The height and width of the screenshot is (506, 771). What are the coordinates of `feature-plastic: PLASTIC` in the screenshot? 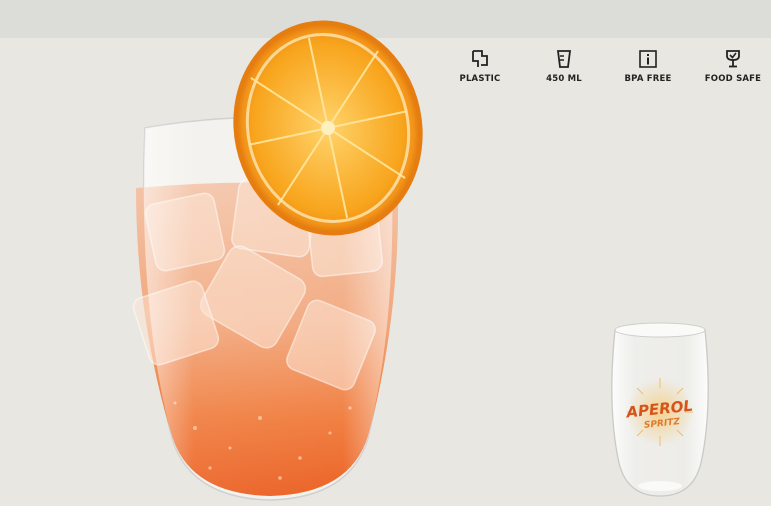 It's located at (480, 67).